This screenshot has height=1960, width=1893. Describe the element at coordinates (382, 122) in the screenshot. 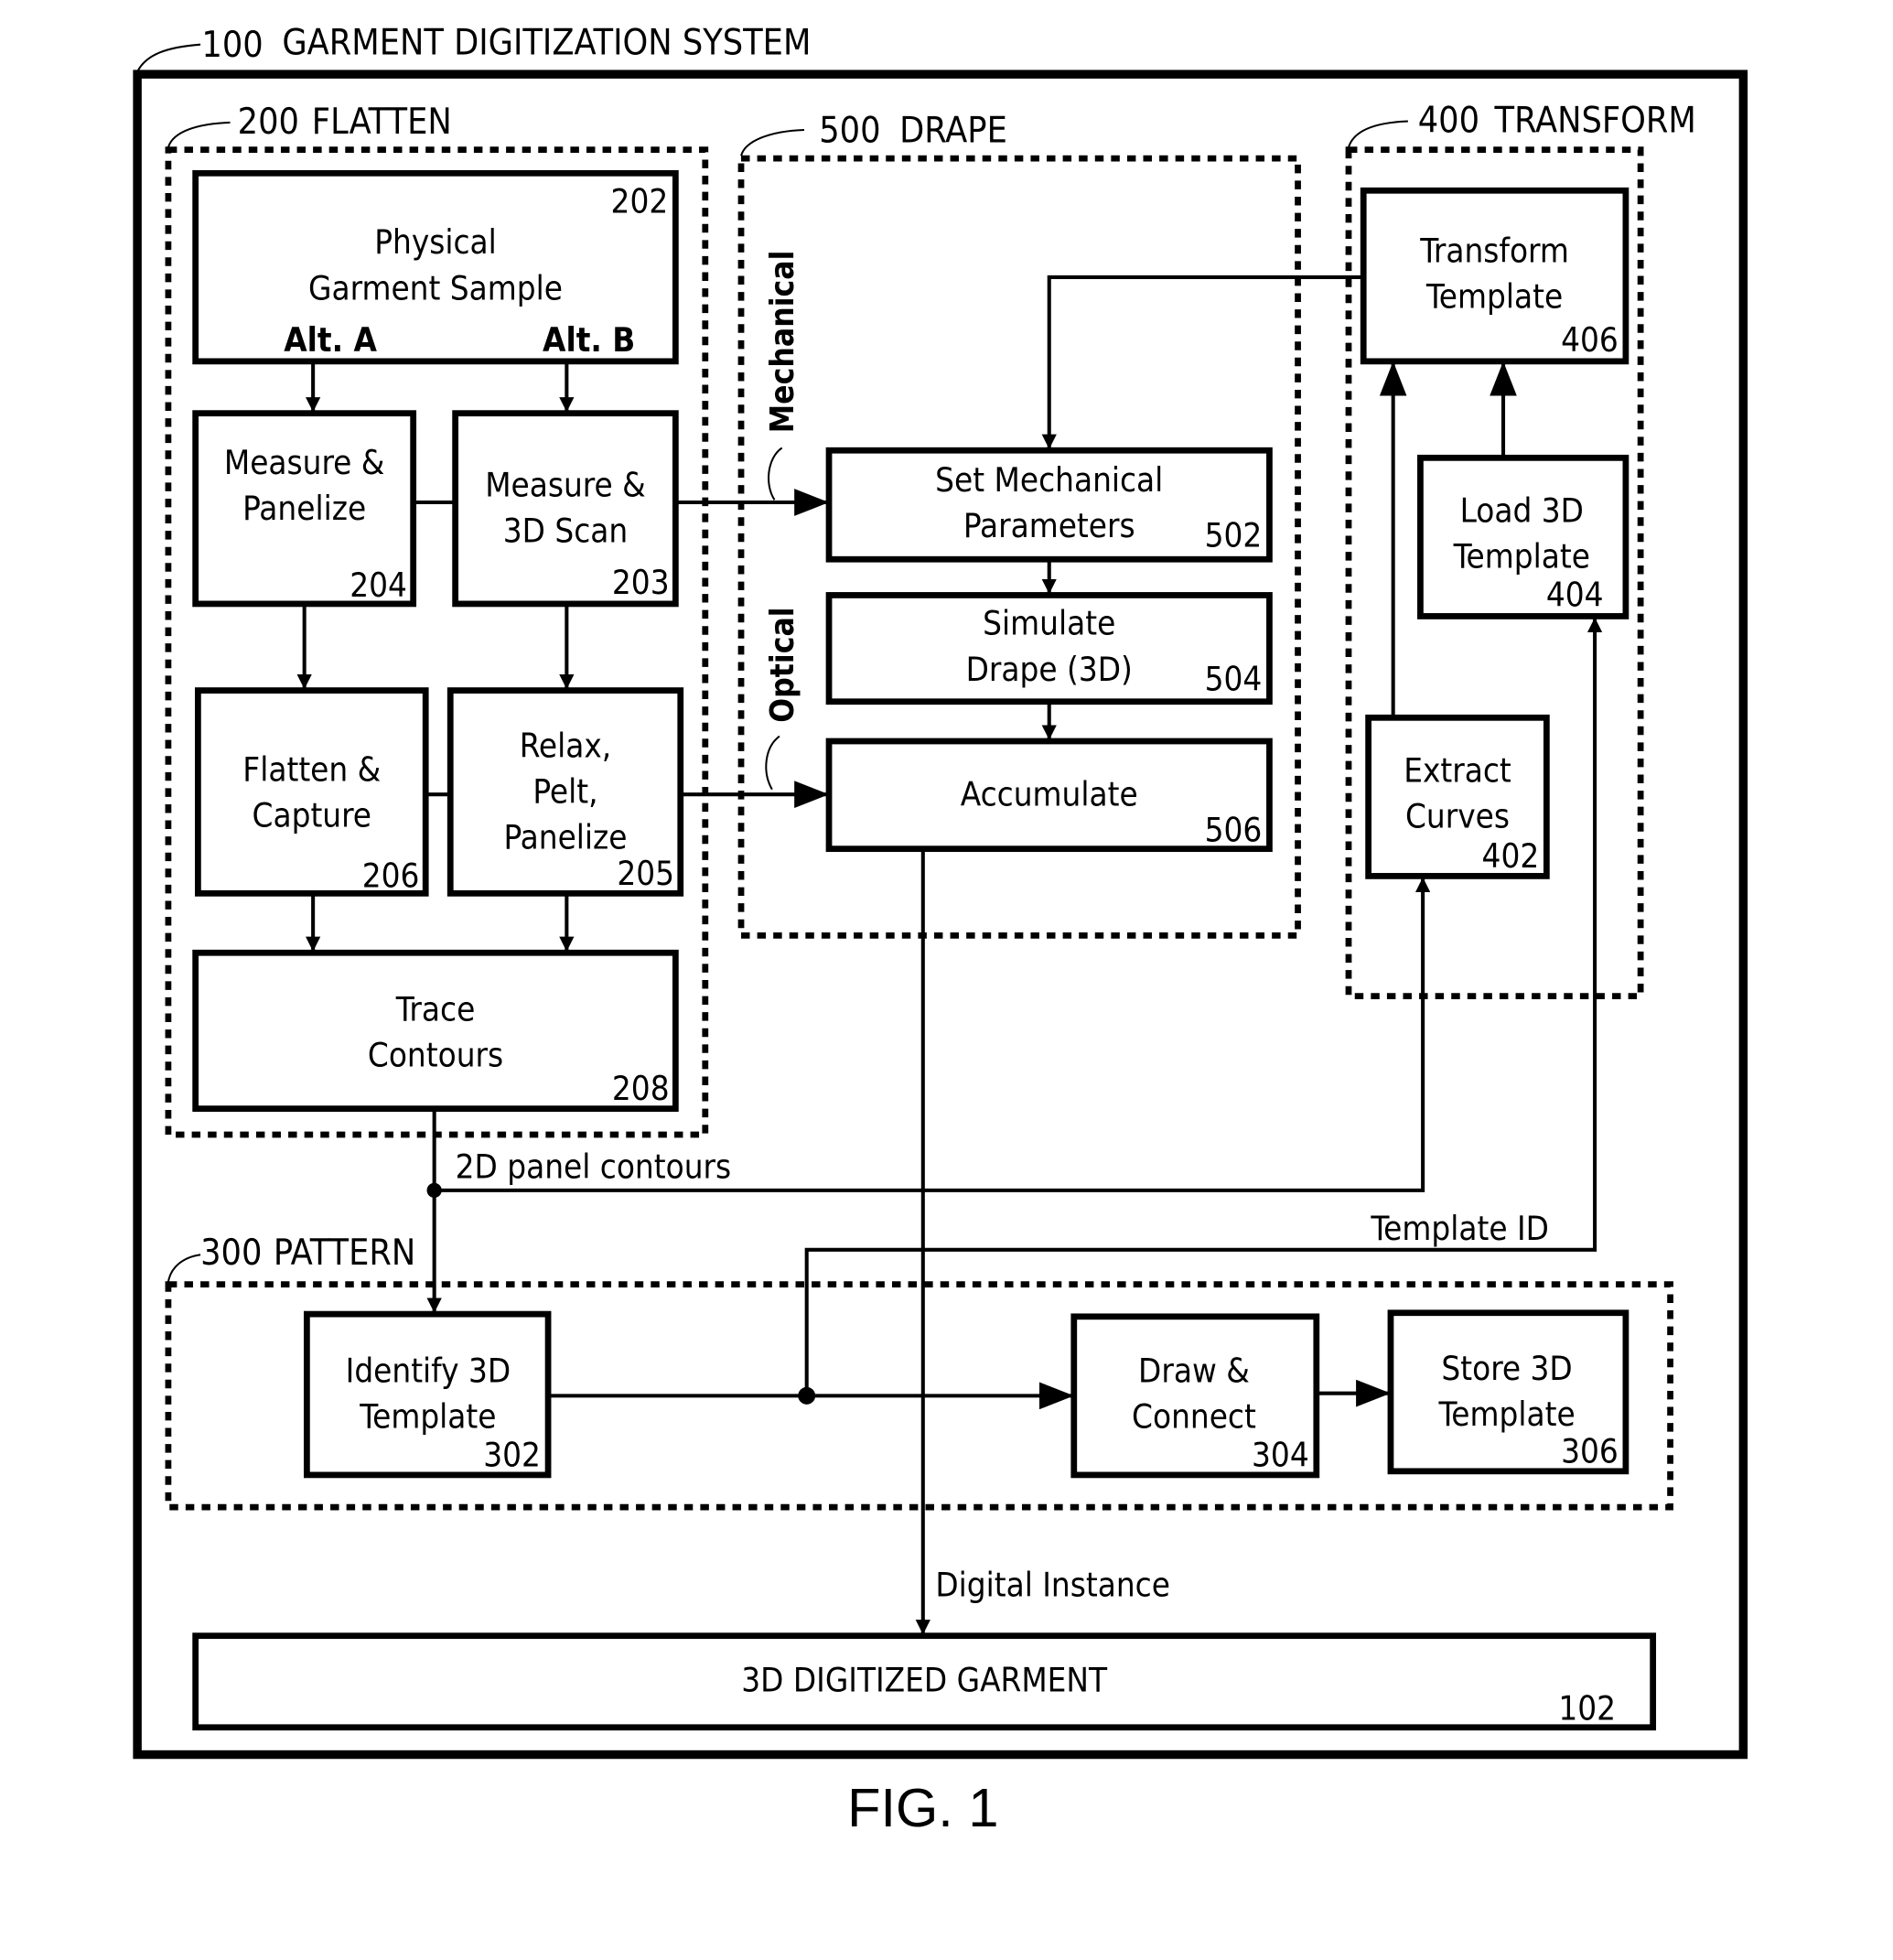

I see `group-flatten-title: FLATTEN` at that location.